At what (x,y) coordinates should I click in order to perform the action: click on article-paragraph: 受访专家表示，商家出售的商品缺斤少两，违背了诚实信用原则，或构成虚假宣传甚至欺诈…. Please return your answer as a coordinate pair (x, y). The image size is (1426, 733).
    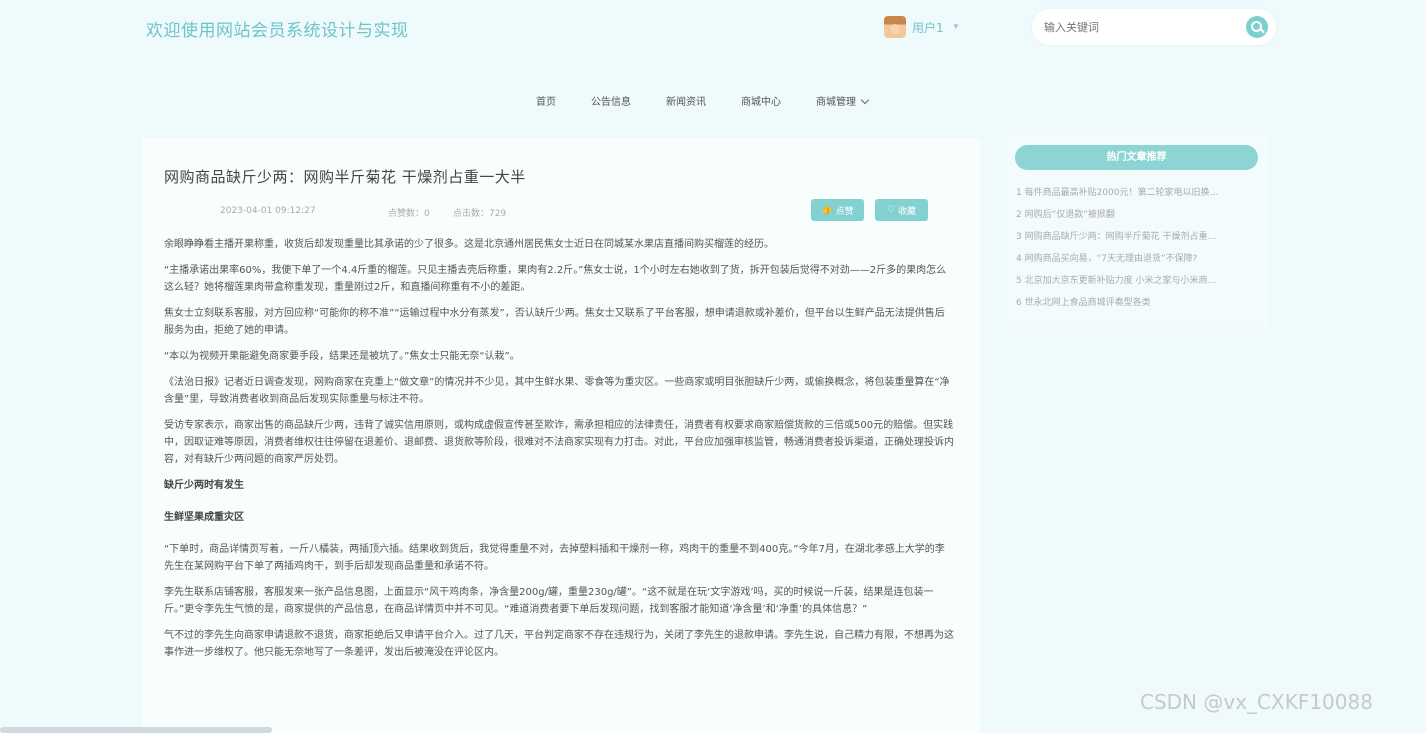
    Looking at the image, I should click on (559, 442).